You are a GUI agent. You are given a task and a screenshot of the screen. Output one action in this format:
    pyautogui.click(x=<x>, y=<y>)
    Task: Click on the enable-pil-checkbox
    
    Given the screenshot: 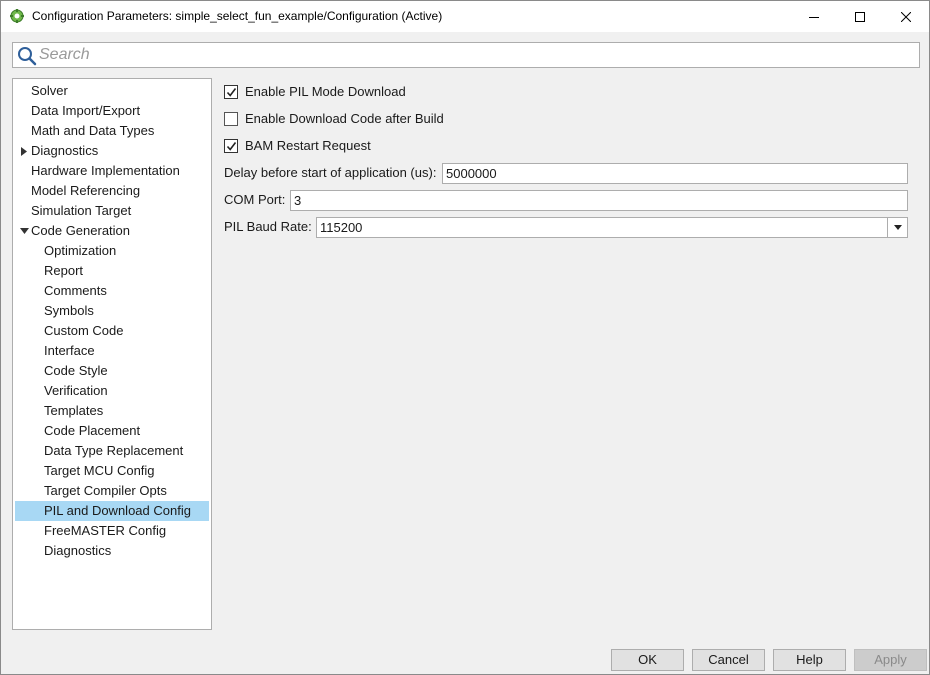 What is the action you would take?
    pyautogui.click(x=231, y=92)
    